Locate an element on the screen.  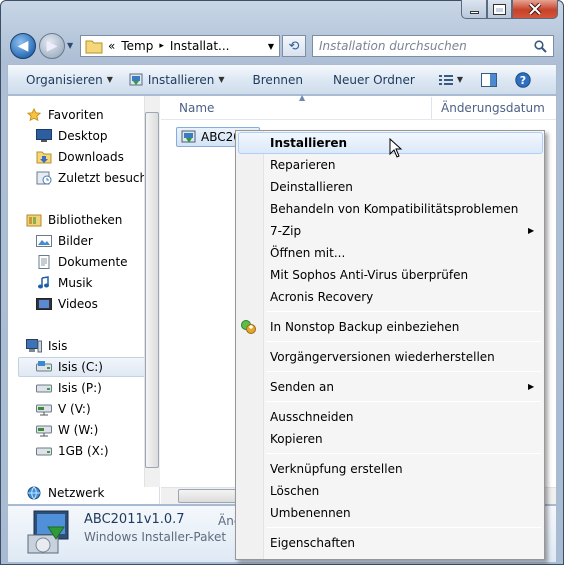
history-dropdown-icon: ▼ is located at coordinates (70, 45).